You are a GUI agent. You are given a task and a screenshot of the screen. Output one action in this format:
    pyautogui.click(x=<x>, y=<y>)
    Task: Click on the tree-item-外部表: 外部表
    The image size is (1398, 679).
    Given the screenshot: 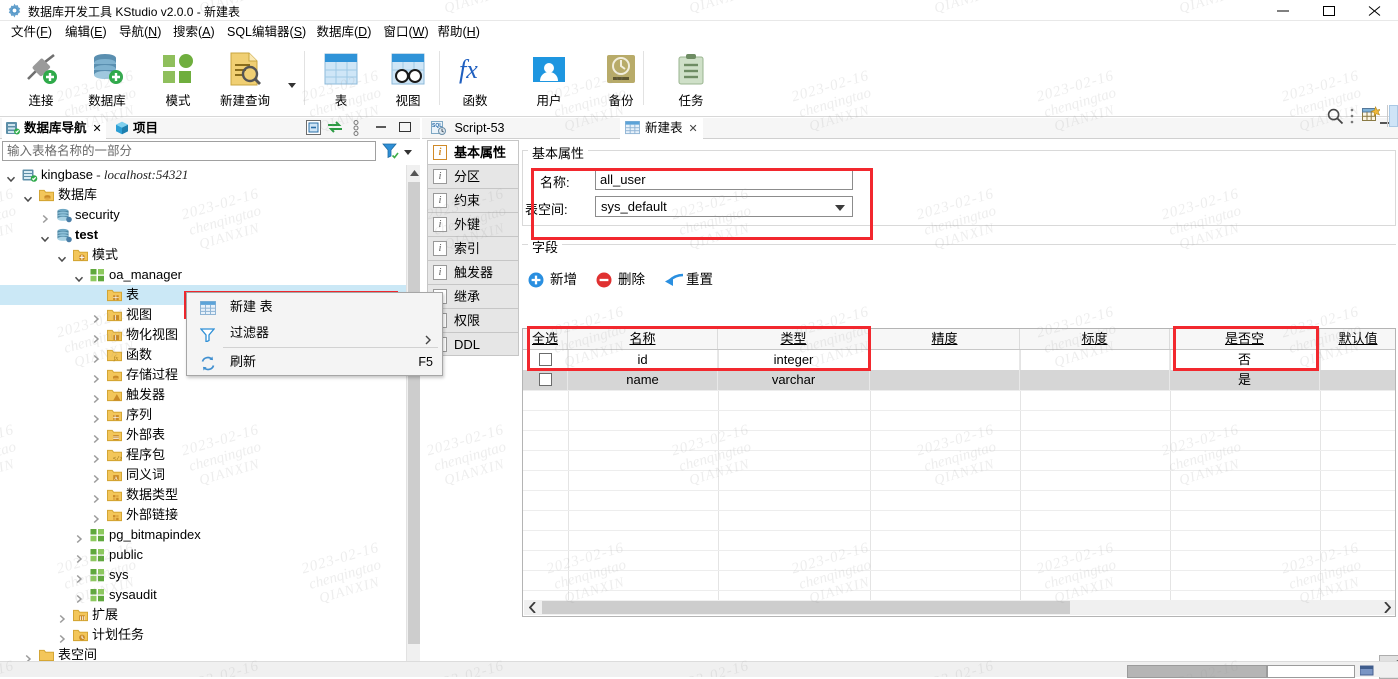 What is the action you would take?
    pyautogui.click(x=203, y=435)
    